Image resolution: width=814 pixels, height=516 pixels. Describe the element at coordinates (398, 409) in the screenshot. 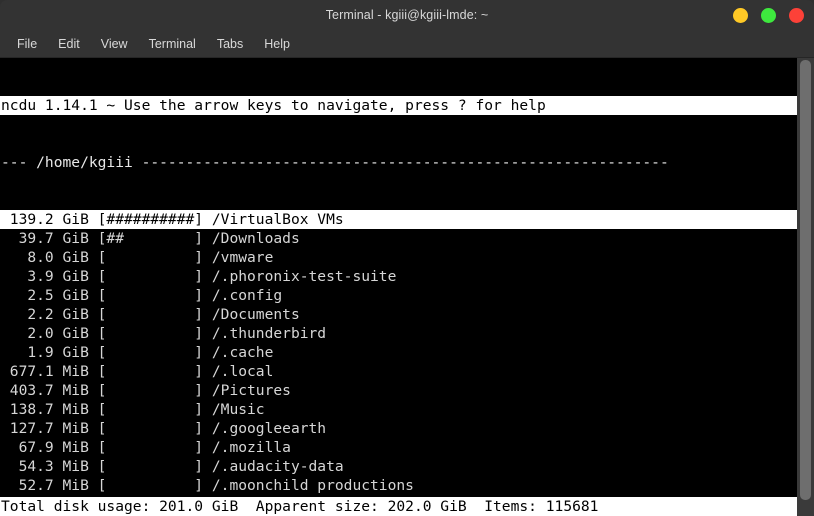

I see `ncdu-entry-row: 138.7 MiB [ ] /Music` at that location.